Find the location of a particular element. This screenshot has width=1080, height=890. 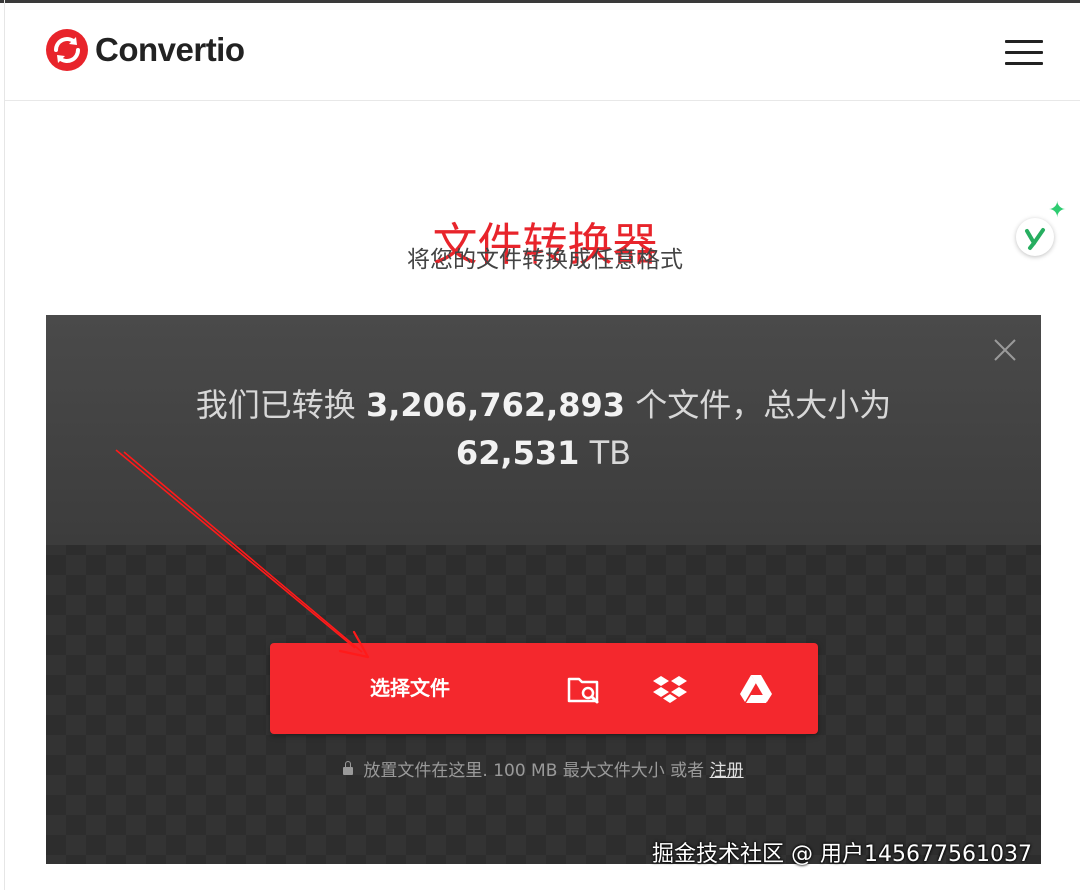

y-logo-icon is located at coordinates (1035, 239).